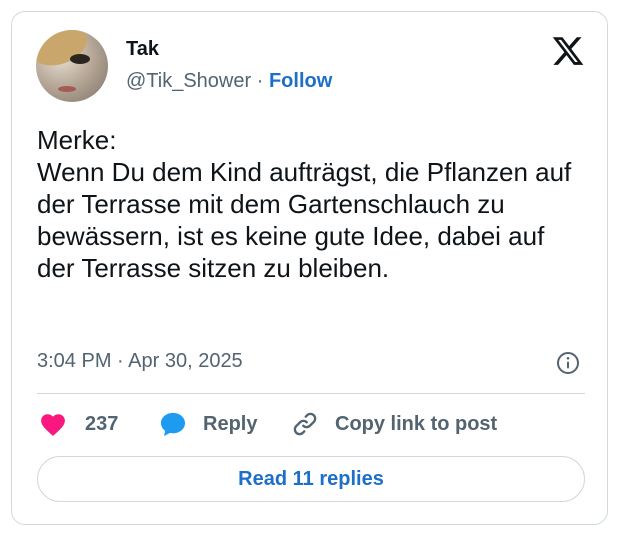 The image size is (620, 538). I want to click on like-button: 237, so click(78, 424).